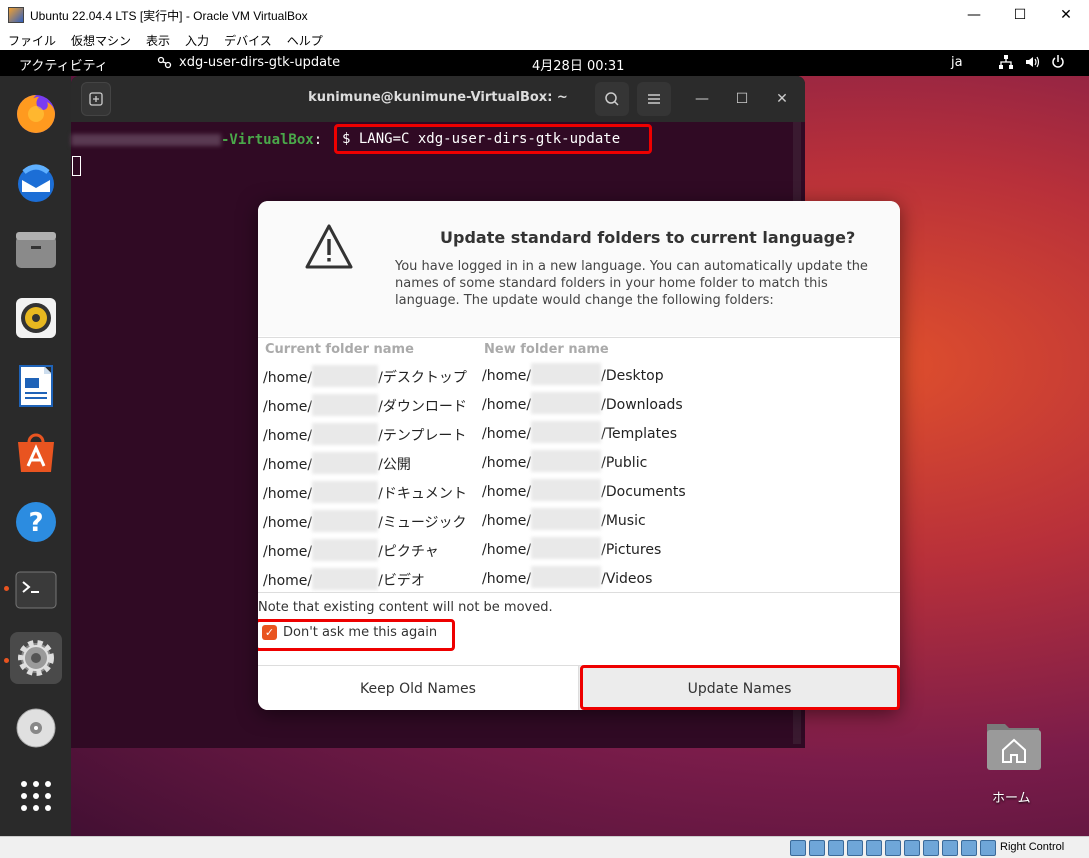  What do you see at coordinates (418, 688) in the screenshot?
I see `keep-old-names-button: Keep Old Names` at bounding box center [418, 688].